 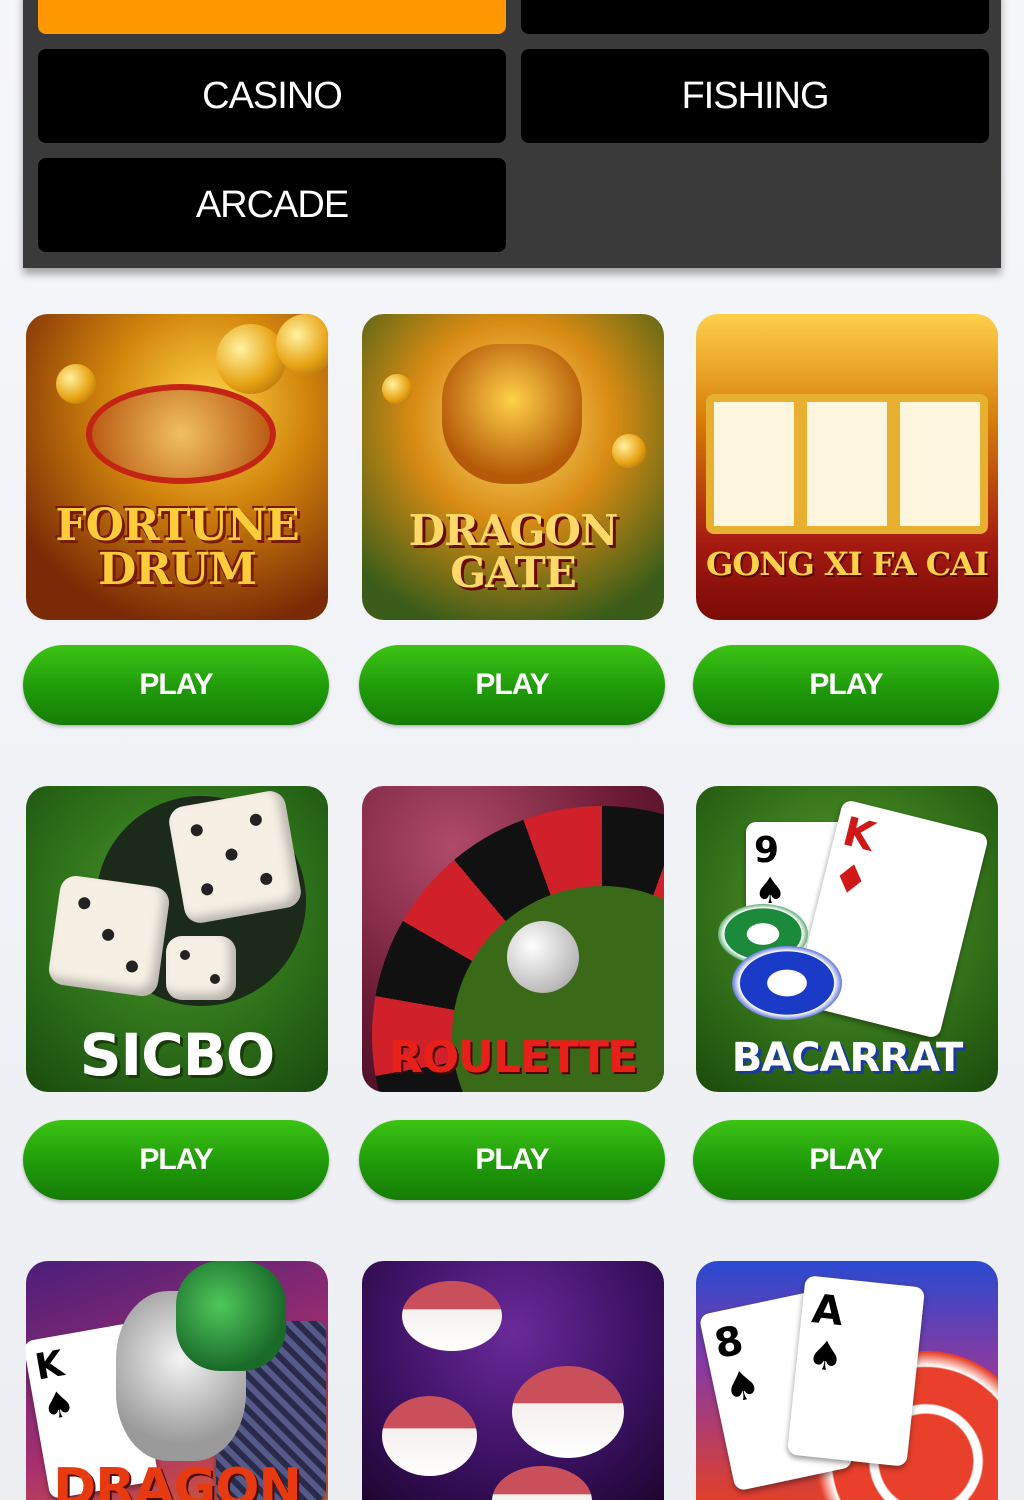 What do you see at coordinates (847, 1058) in the screenshot?
I see `game-title: BACARRAT` at bounding box center [847, 1058].